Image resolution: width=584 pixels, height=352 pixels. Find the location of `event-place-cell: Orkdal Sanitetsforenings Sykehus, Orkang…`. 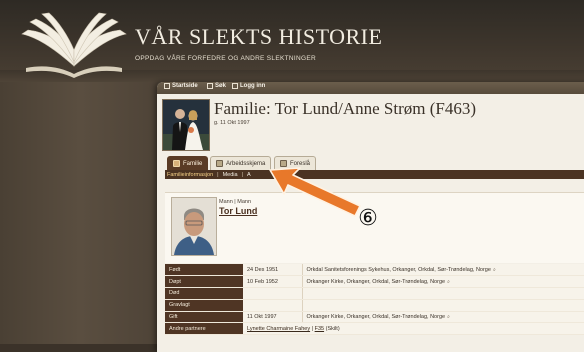

event-place-cell: Orkdal Sanitetsforenings Sykehus, Orkang… is located at coordinates (443, 270).